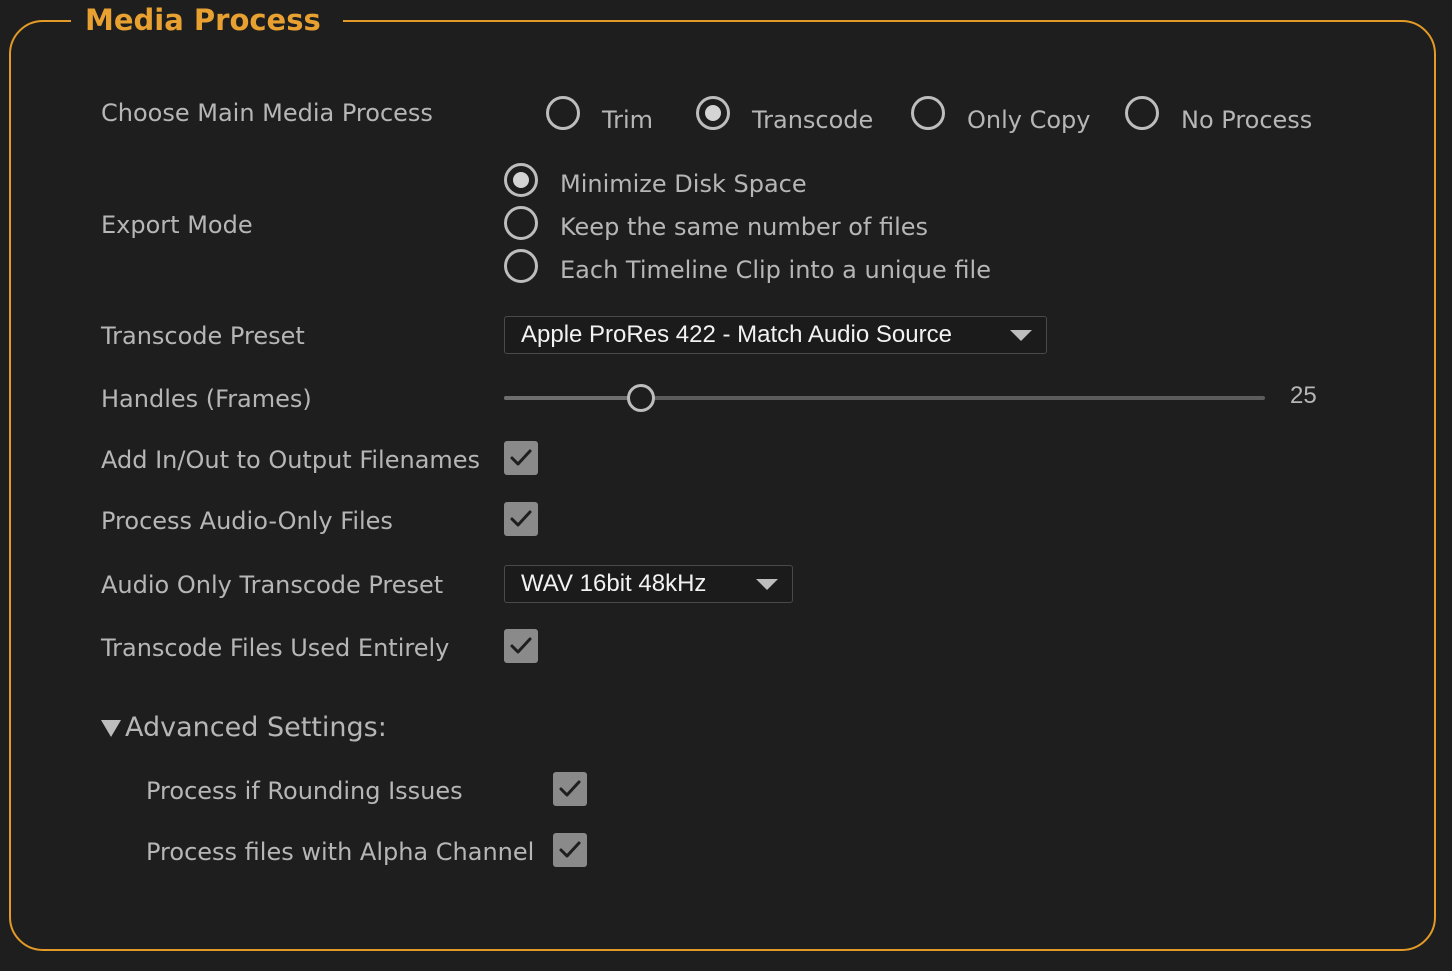  I want to click on transcode-preset-dropdown: Apple ProRes 422 - Match Audio Source, so click(775, 335).